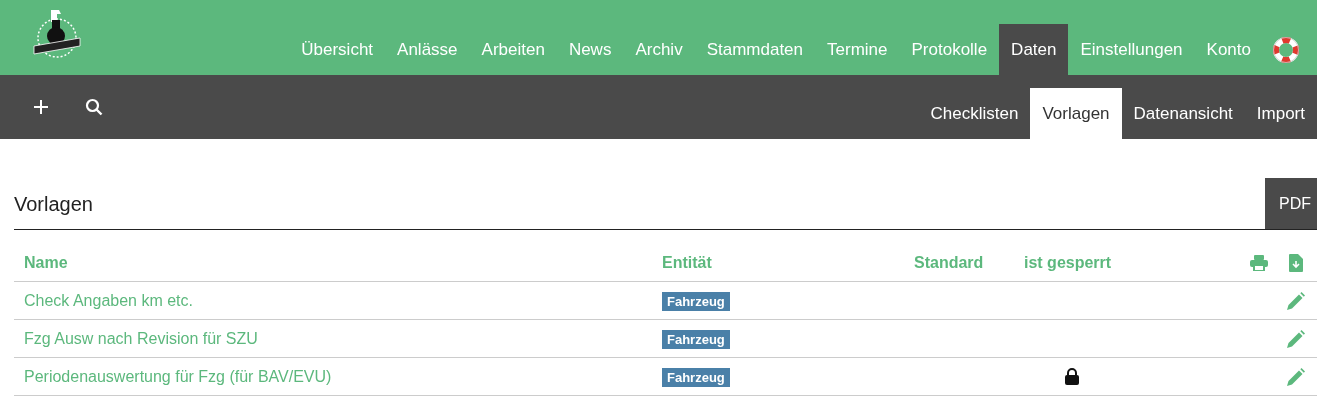 The height and width of the screenshot is (403, 1317). I want to click on search-icon, so click(94, 107).